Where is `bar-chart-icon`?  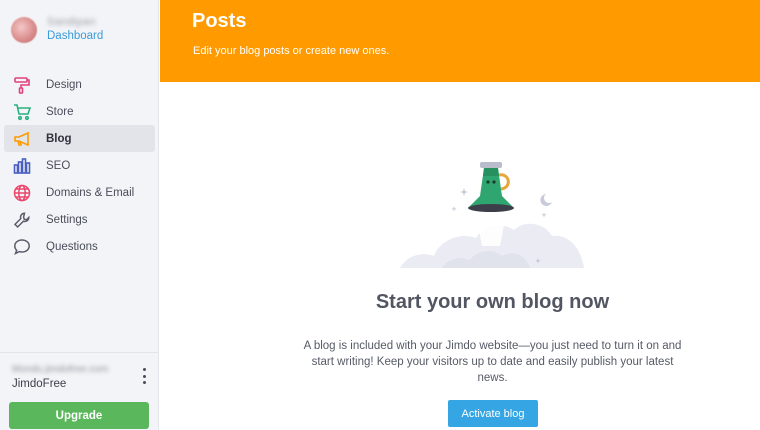 bar-chart-icon is located at coordinates (22, 166).